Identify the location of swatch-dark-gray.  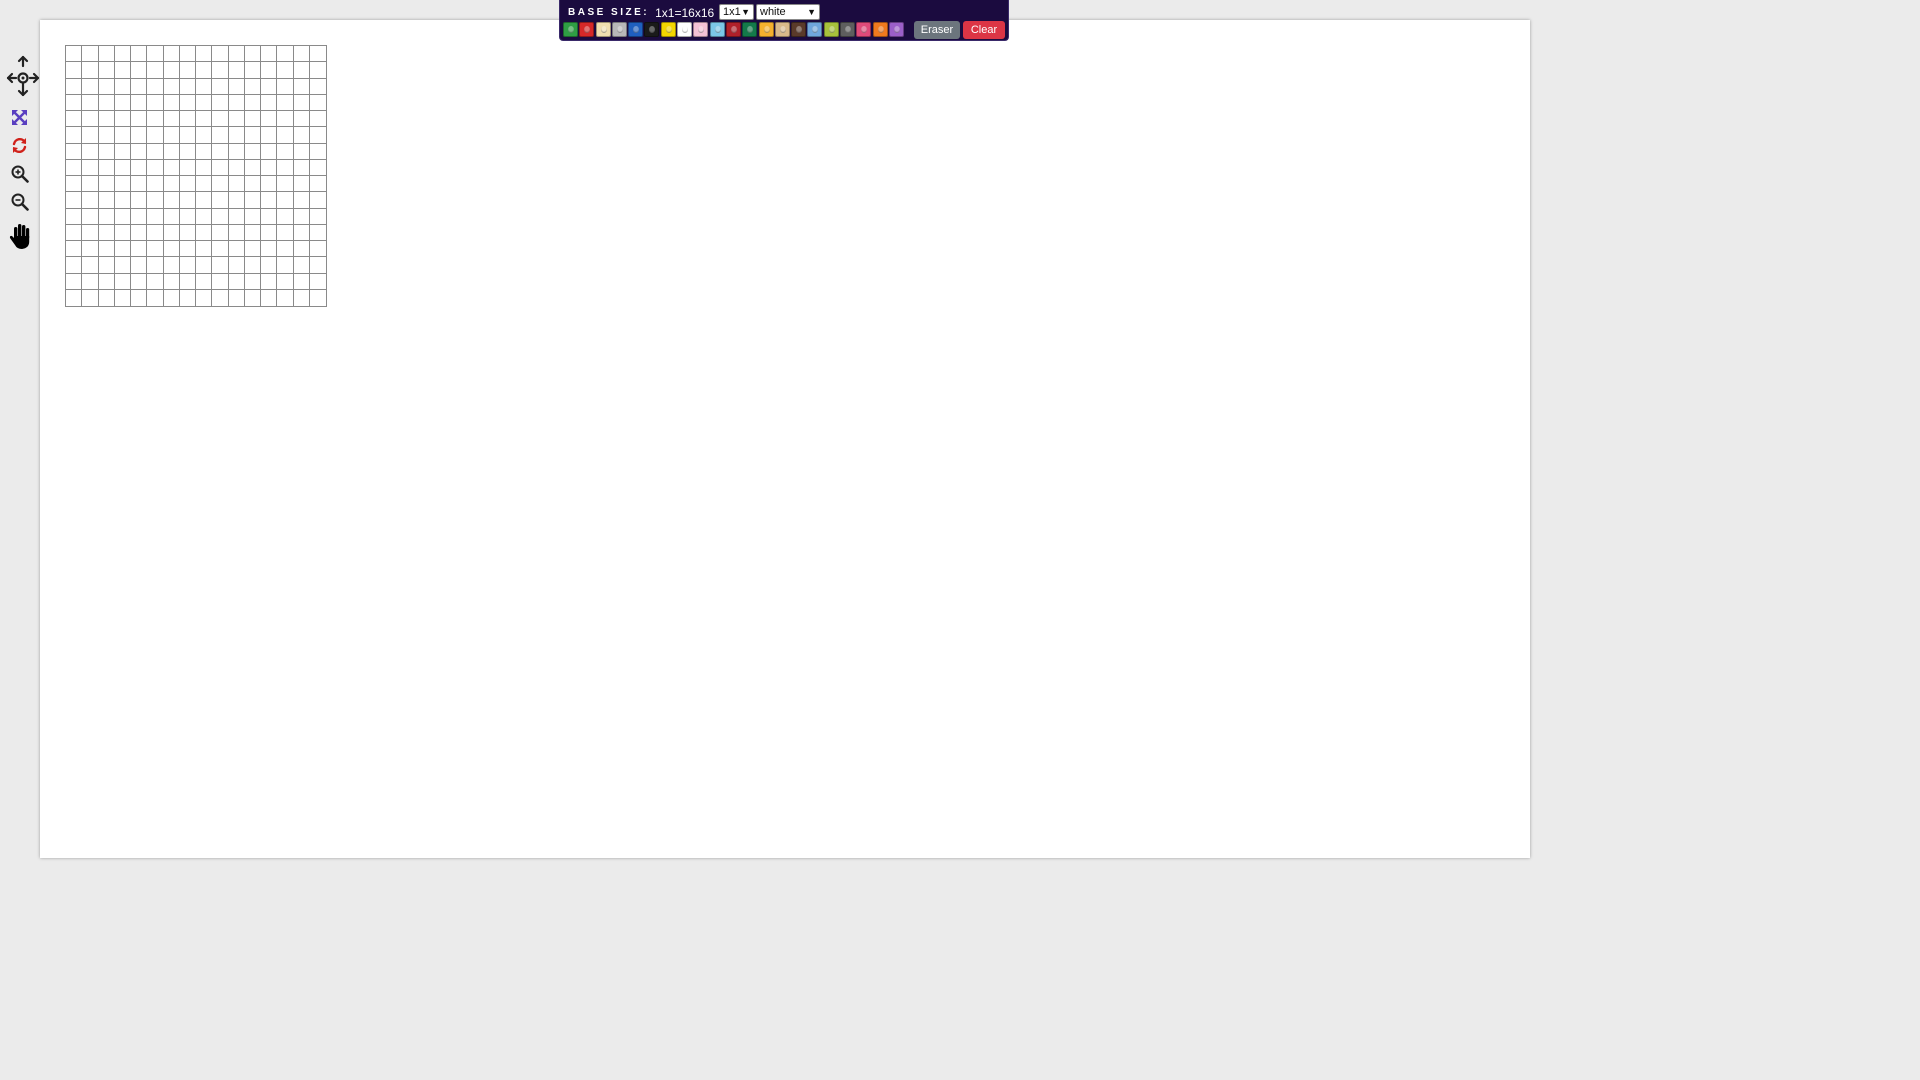
(848, 29).